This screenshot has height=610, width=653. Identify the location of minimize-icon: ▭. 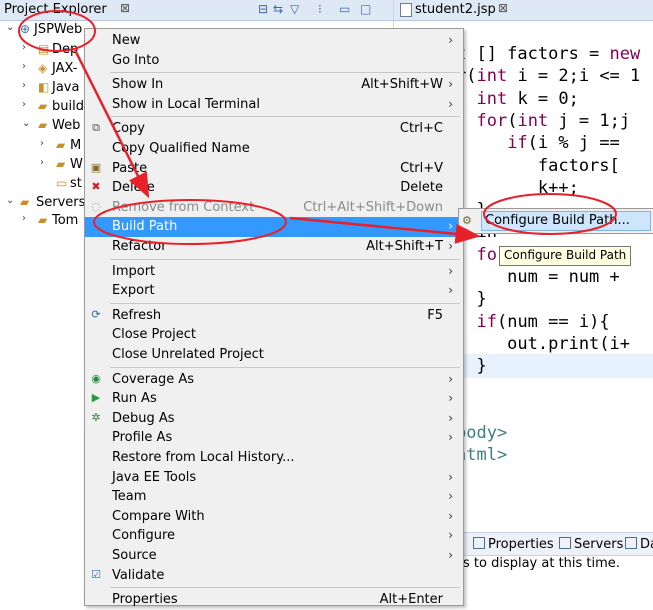
(344, 9).